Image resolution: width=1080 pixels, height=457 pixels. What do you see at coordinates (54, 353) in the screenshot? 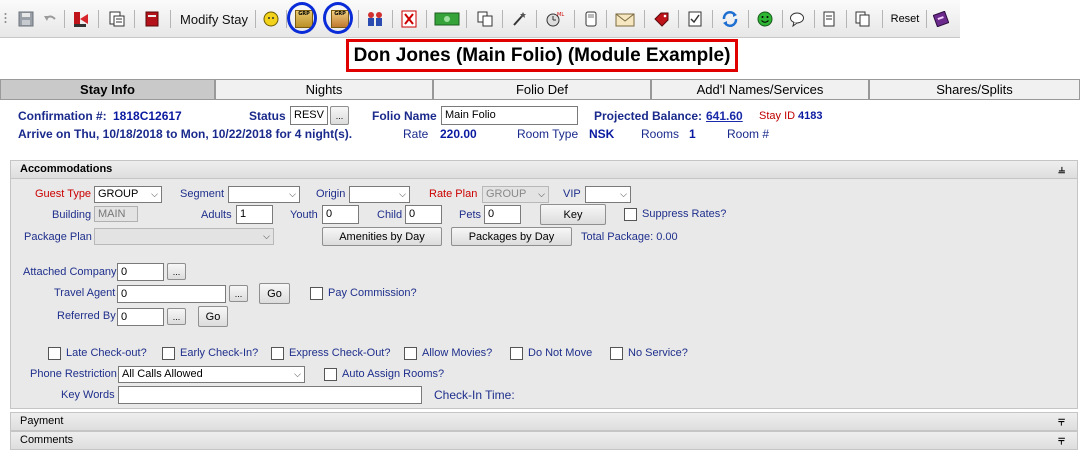
I see `late-checkout-checkbox` at bounding box center [54, 353].